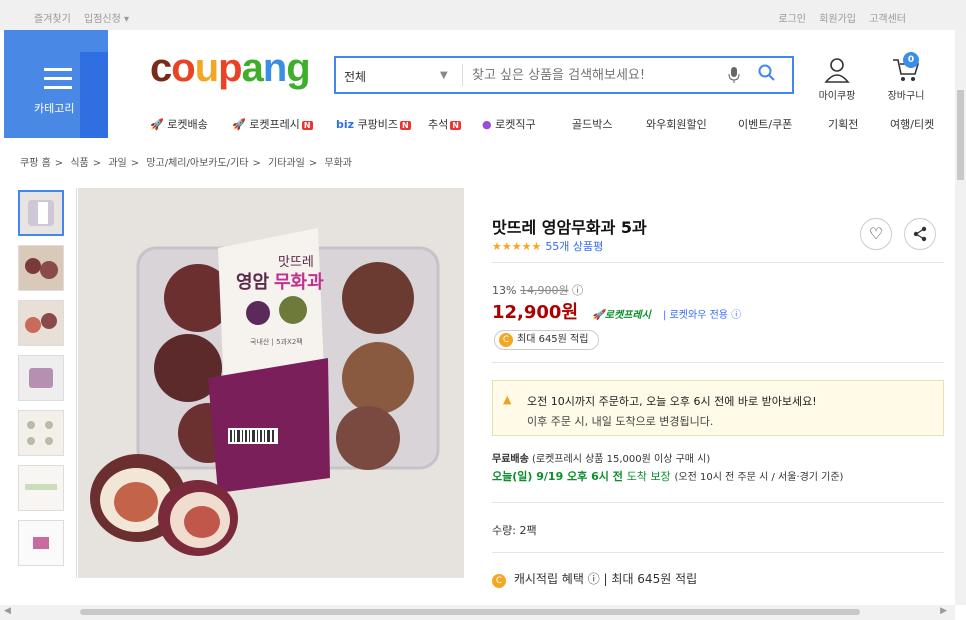  Describe the element at coordinates (52, 19) in the screenshot. I see `bookmark-link: 즐겨찾기` at that location.